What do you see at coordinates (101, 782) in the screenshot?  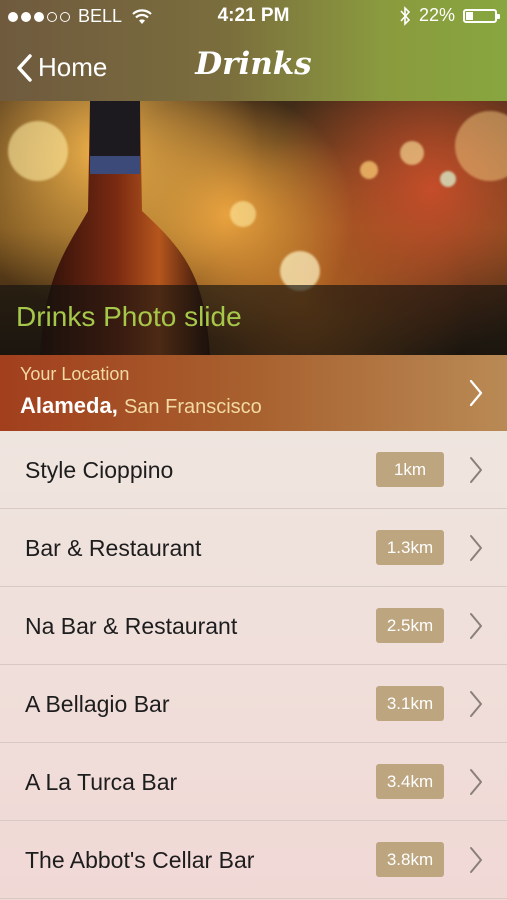 I see `list-item-name: A La Turca Bar` at bounding box center [101, 782].